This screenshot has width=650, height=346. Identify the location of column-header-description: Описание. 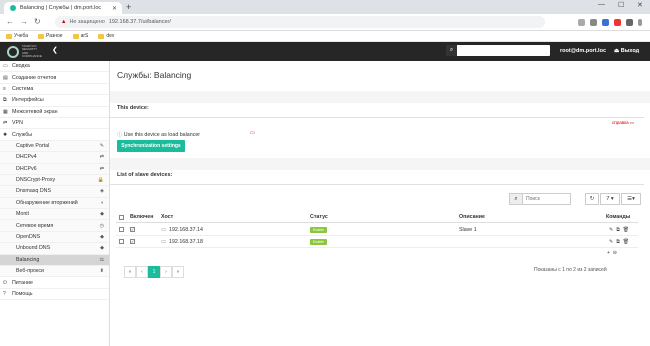
(472, 217).